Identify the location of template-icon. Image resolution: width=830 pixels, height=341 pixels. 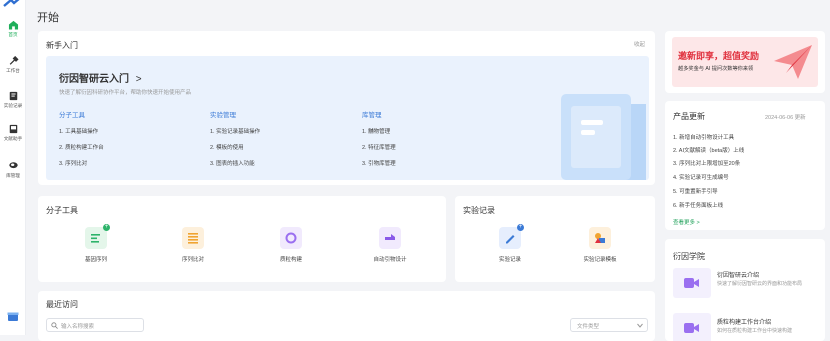
(600, 238).